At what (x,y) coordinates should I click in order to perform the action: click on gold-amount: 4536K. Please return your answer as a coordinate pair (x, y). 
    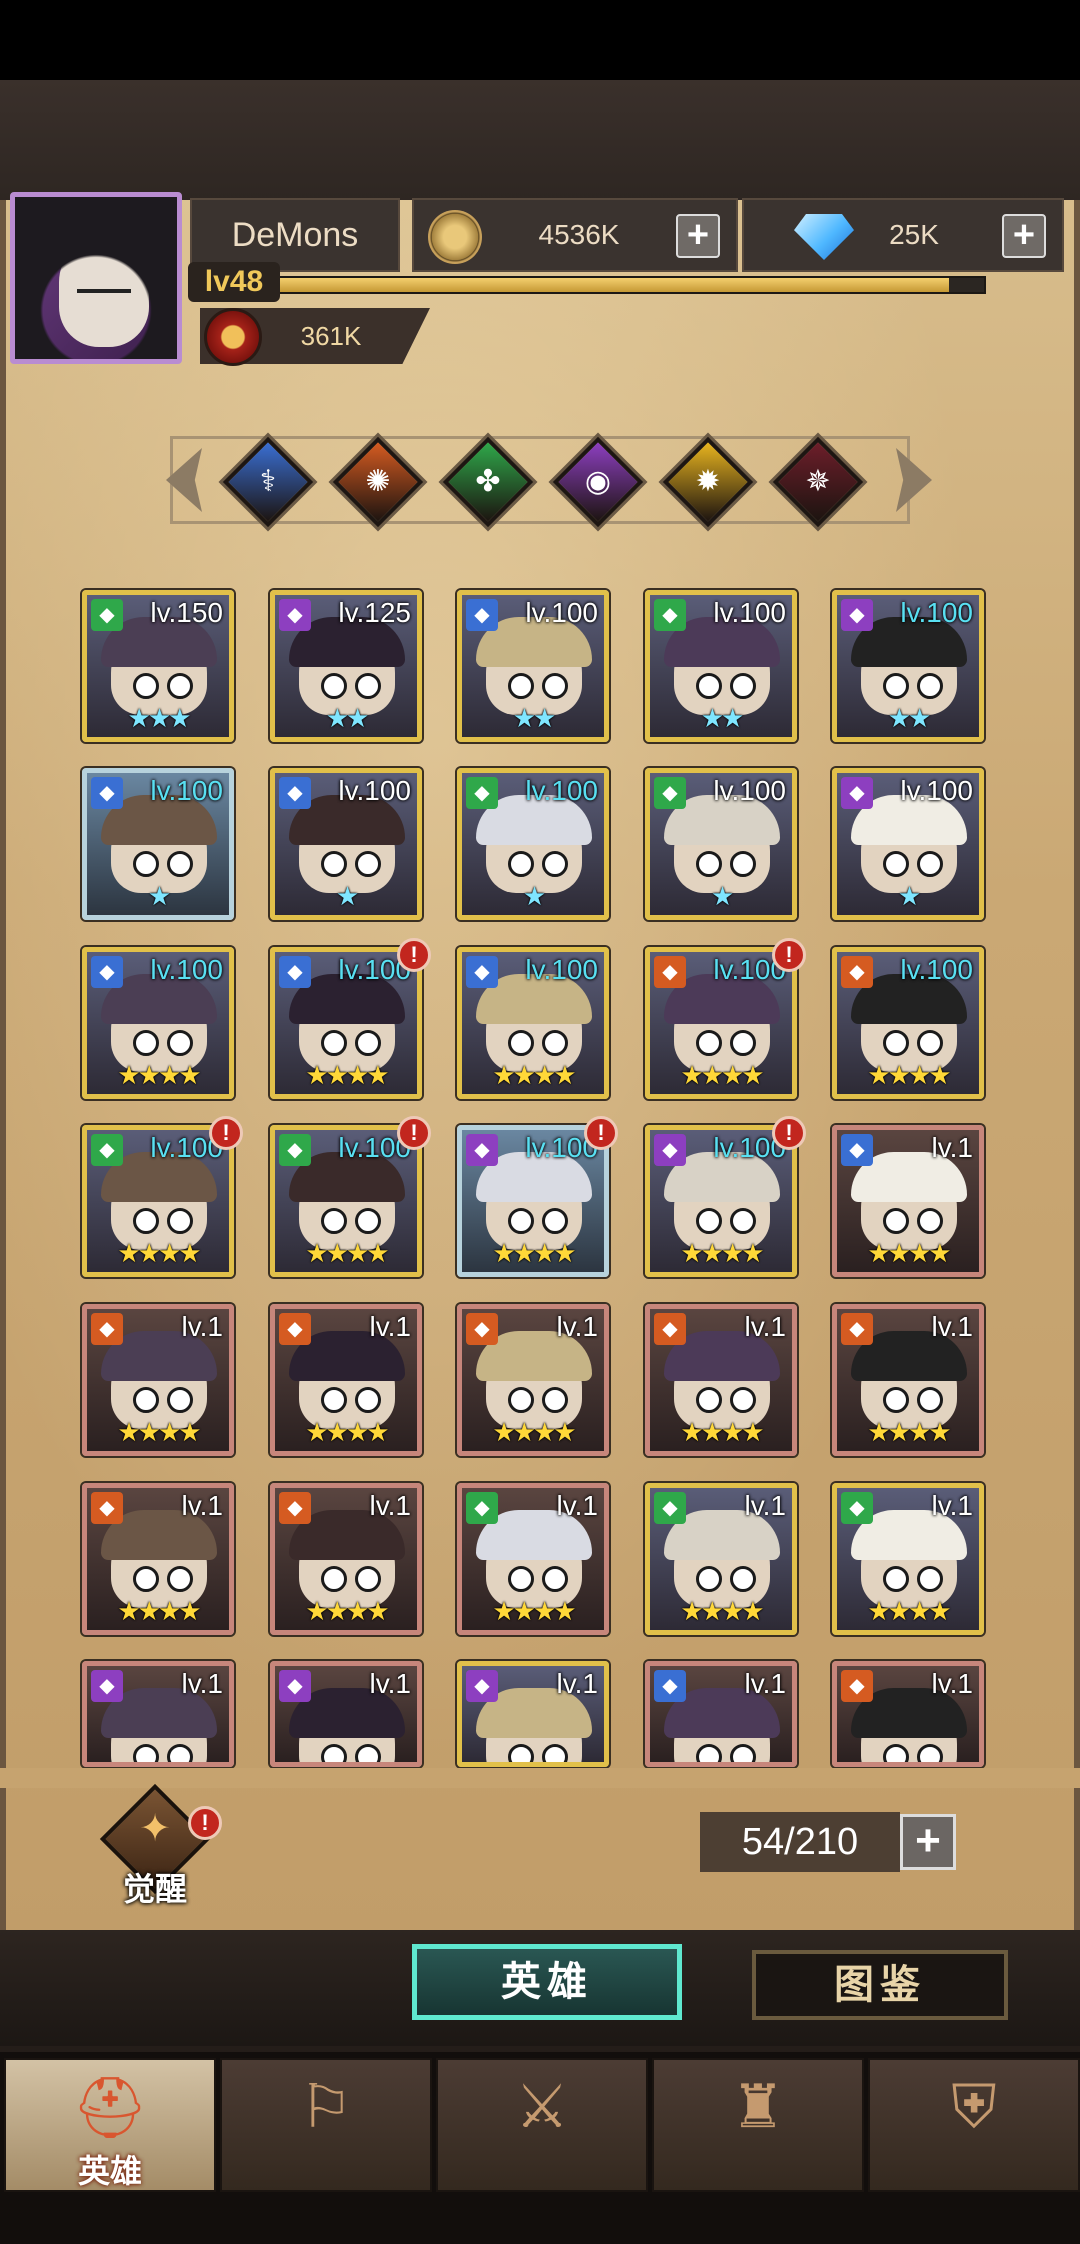
    Looking at the image, I should click on (579, 234).